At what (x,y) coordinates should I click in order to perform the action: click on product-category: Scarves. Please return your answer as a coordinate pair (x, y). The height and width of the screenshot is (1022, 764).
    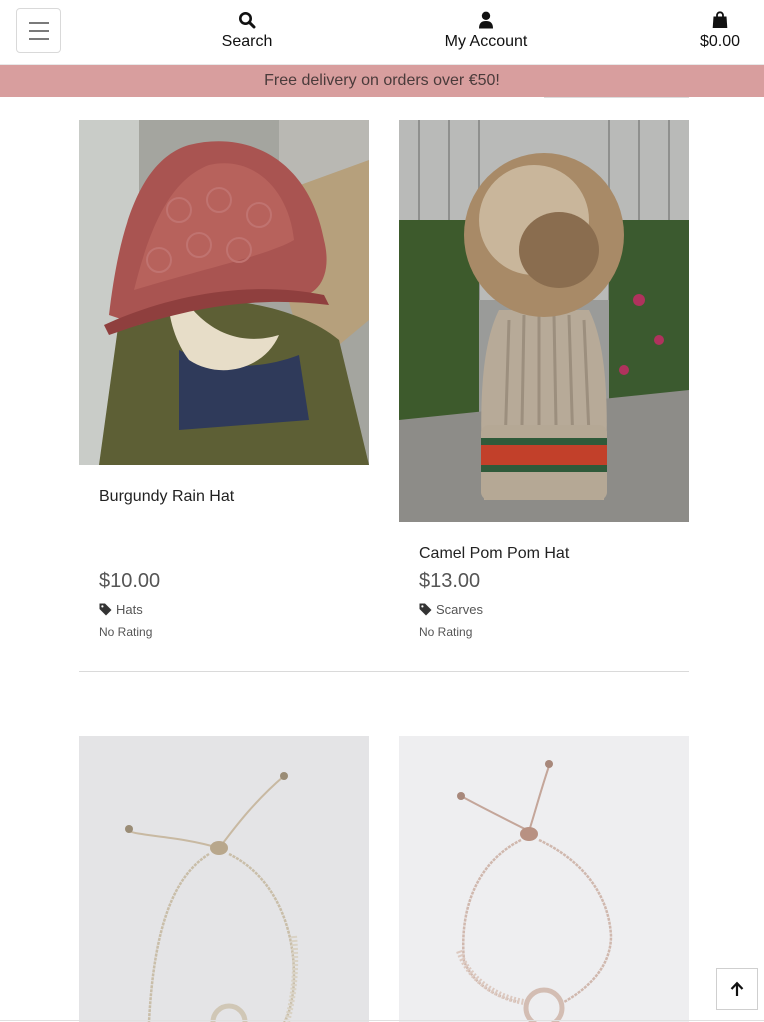
    Looking at the image, I should click on (459, 609).